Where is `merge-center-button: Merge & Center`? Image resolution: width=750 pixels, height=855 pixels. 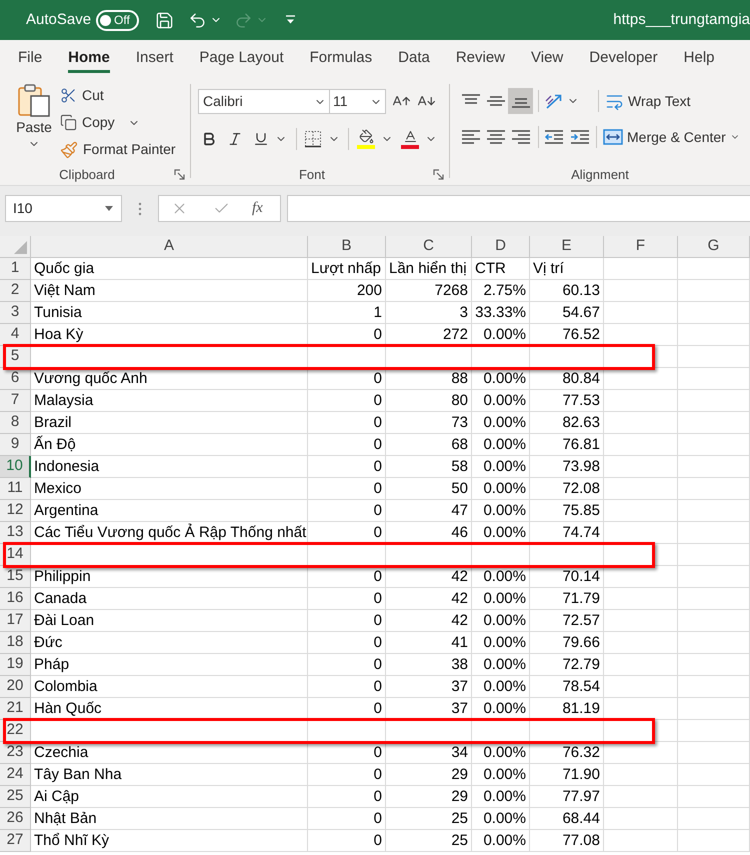
merge-center-button: Merge & Center is located at coordinates (671, 137).